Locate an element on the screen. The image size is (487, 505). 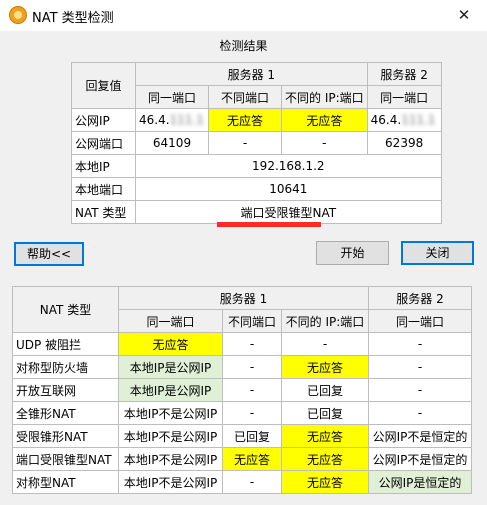
server1-diff-ip-cell: - is located at coordinates (325, 344).